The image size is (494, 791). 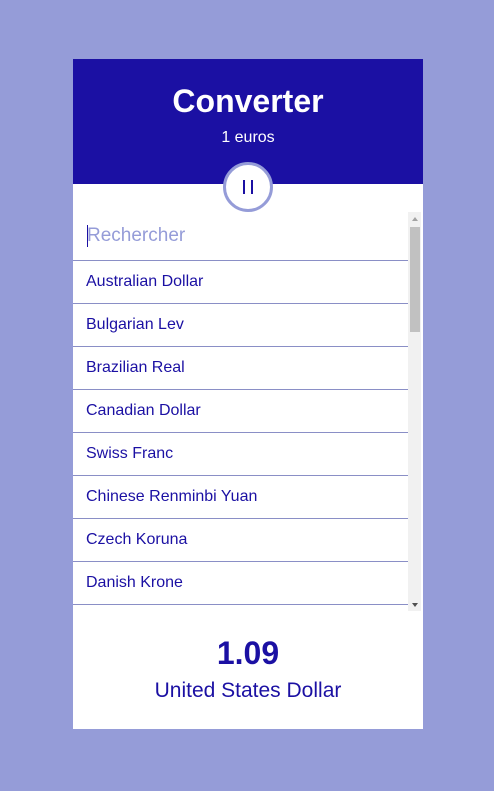 I want to click on result-panel: 1.09 United States Dollar, so click(x=248, y=670).